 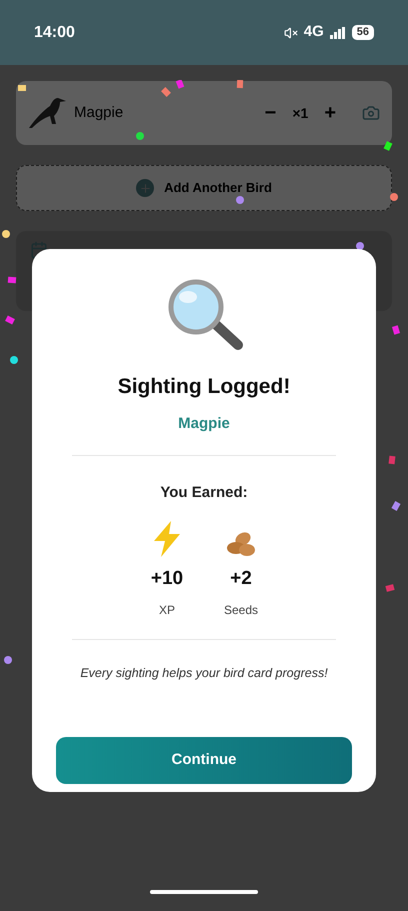 What do you see at coordinates (330, 113) in the screenshot?
I see `increment-button: +` at bounding box center [330, 113].